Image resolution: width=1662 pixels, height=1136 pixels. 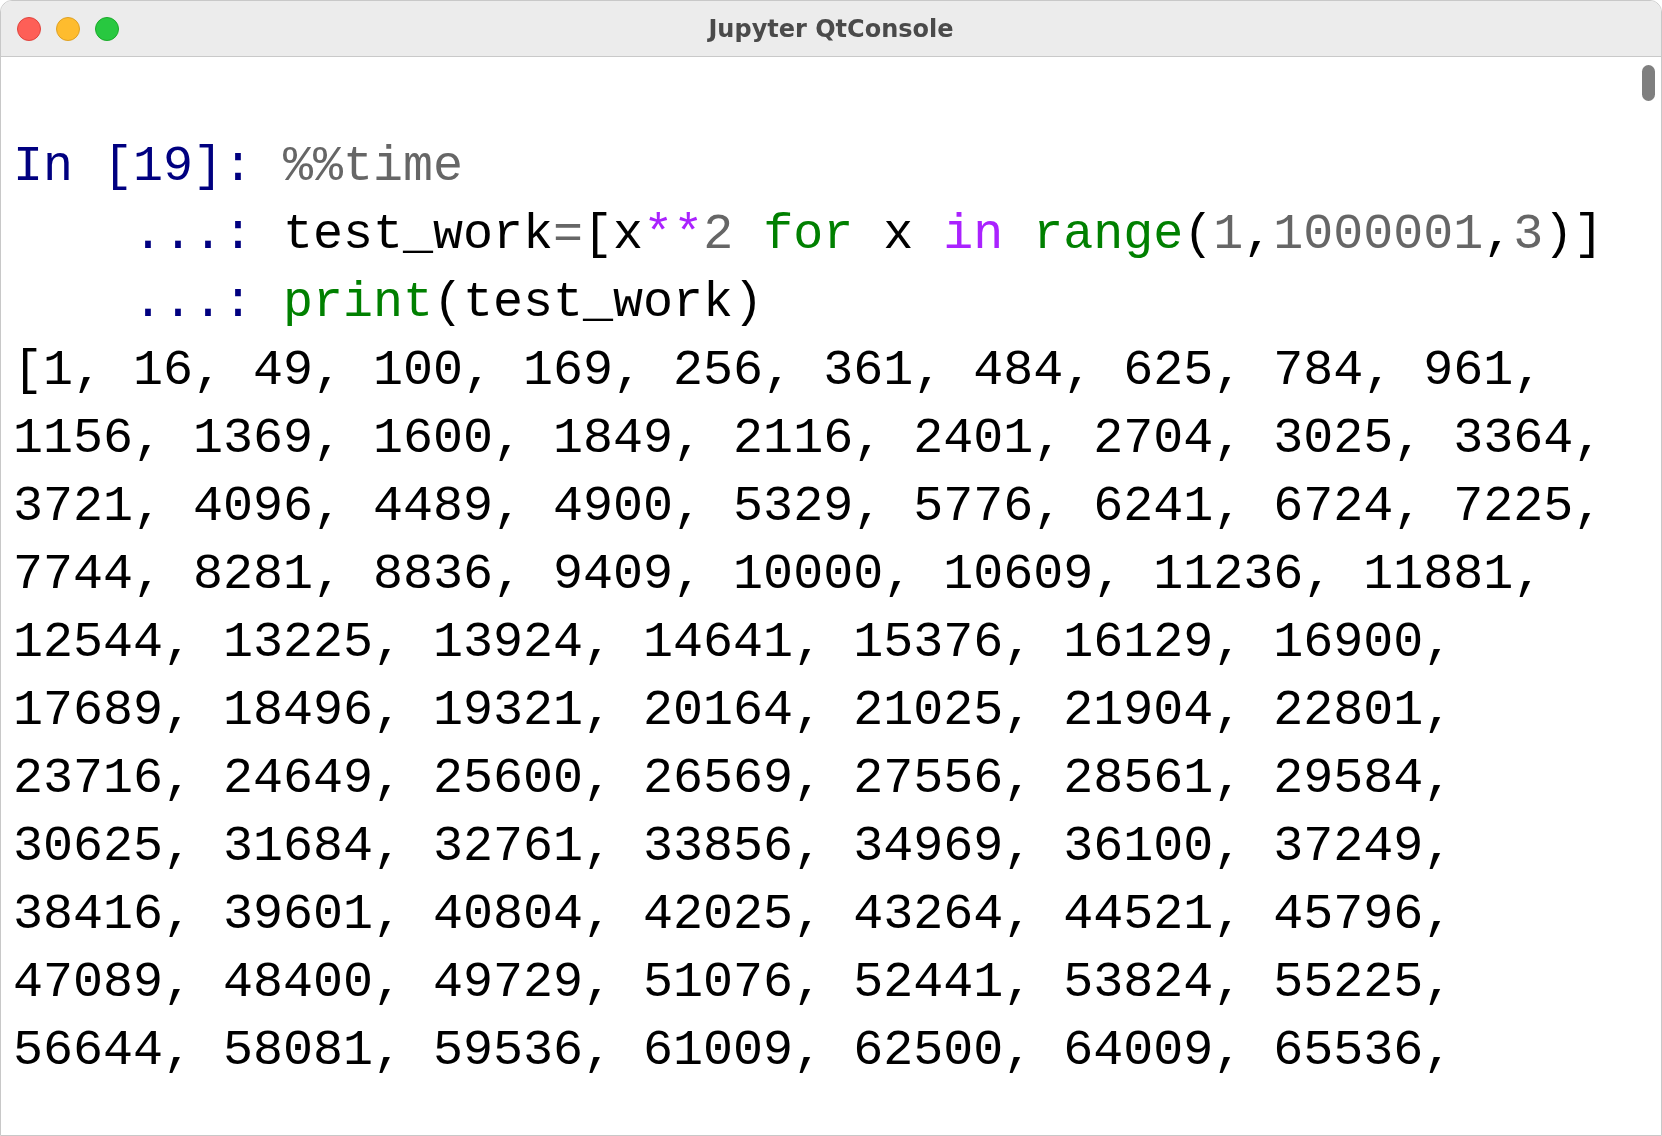 What do you see at coordinates (733, 915) in the screenshot?
I see `output-line: 38416, 39601, 40804, 42025, 43264, 44521, 45796,` at bounding box center [733, 915].